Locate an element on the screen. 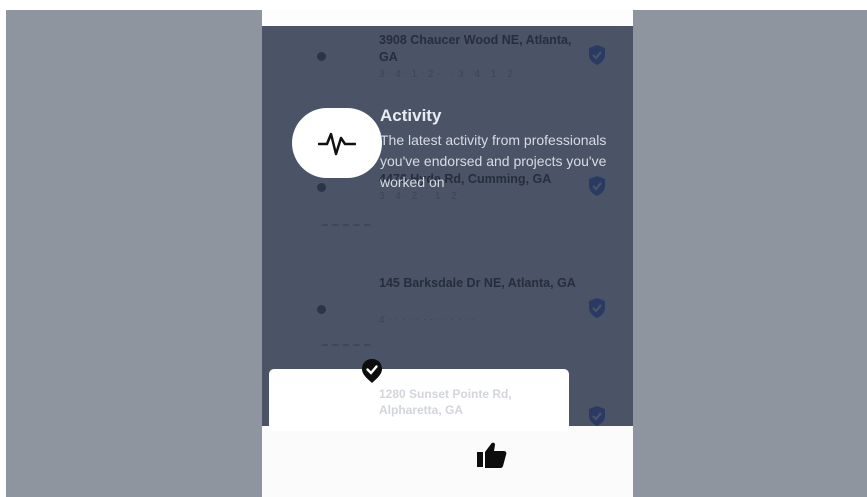 This screenshot has height=497, width=867. top-bar is located at coordinates (447, 18).